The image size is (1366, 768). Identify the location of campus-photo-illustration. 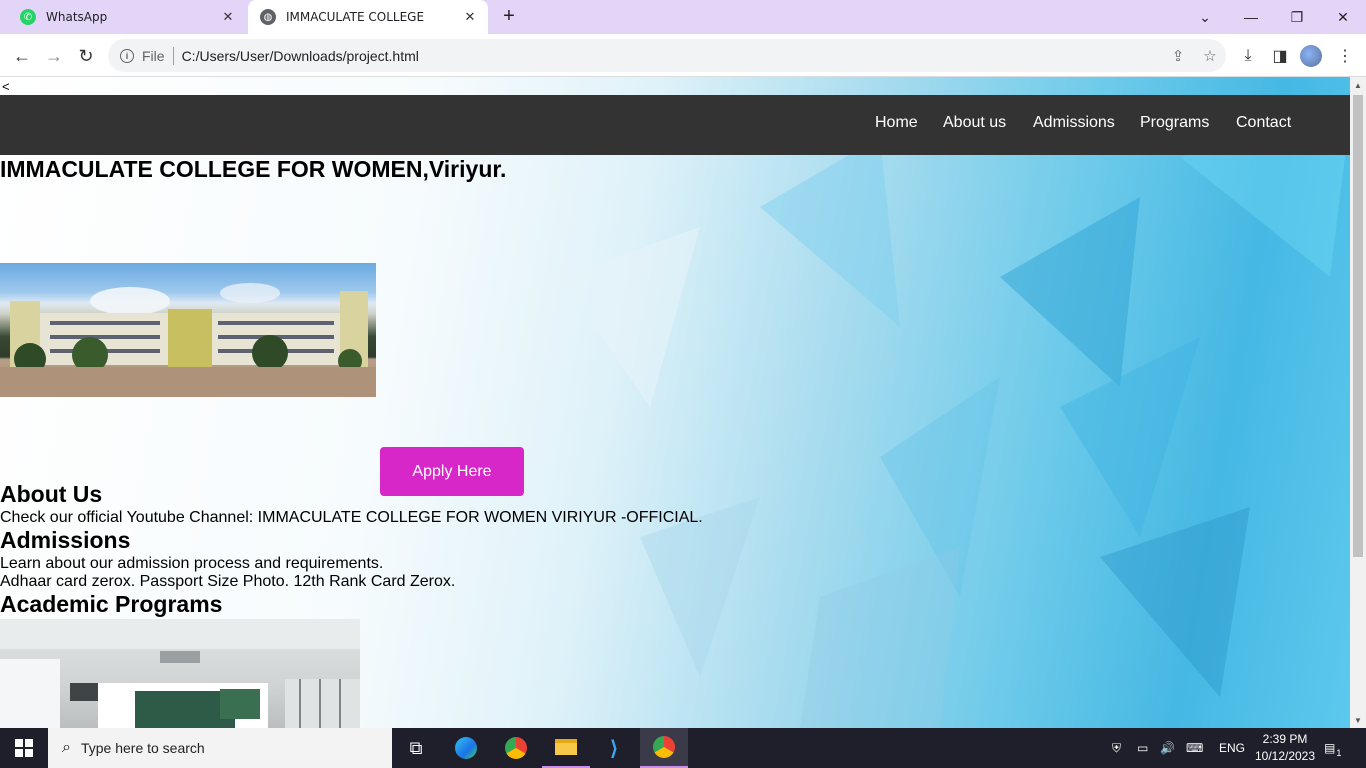
(188, 340).